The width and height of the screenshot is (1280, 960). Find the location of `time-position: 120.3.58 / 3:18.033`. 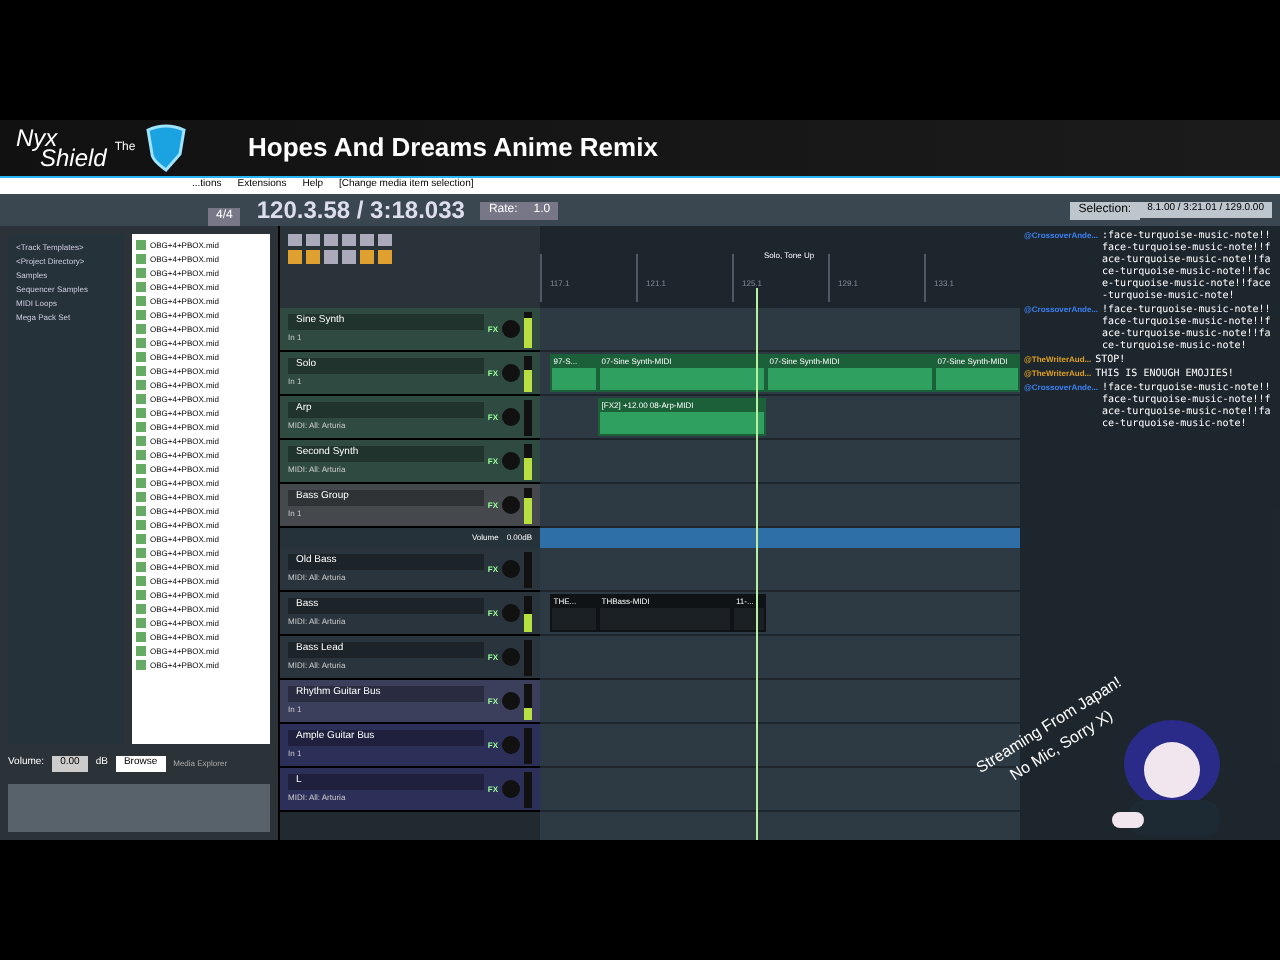

time-position: 120.3.58 / 3:18.033 is located at coordinates (360, 211).